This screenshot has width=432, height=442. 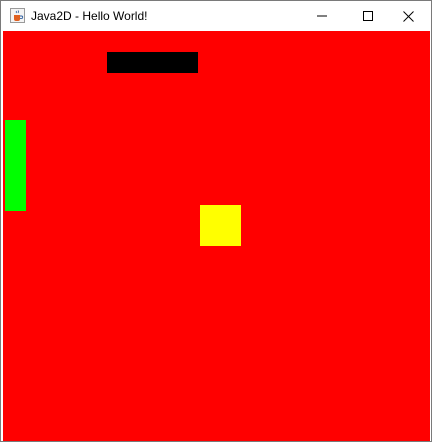 What do you see at coordinates (15, 165) in the screenshot?
I see `green-paddle` at bounding box center [15, 165].